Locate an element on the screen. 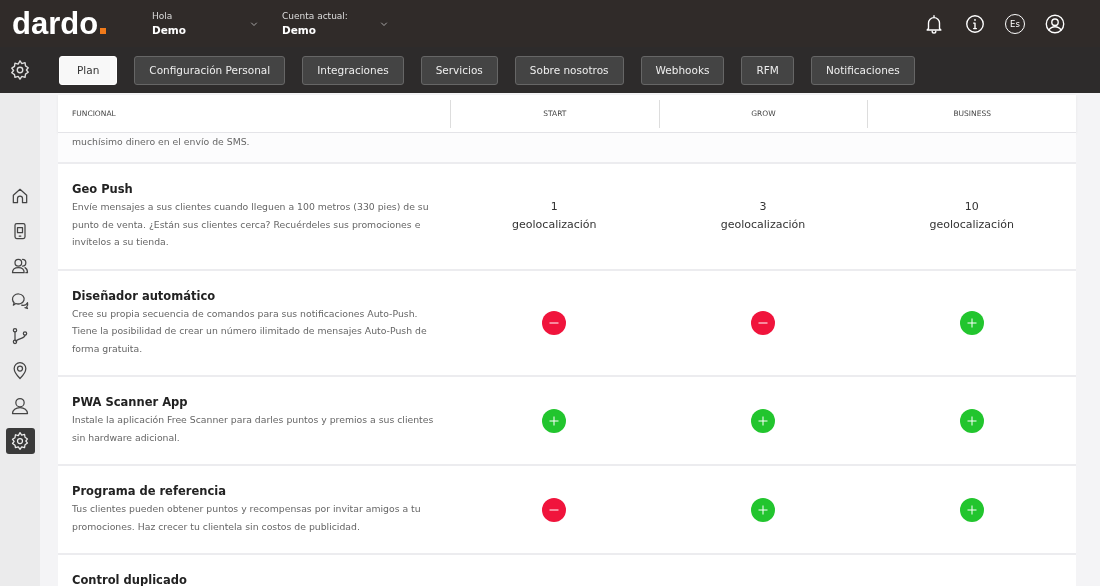  tab: Webhooks is located at coordinates (682, 70).